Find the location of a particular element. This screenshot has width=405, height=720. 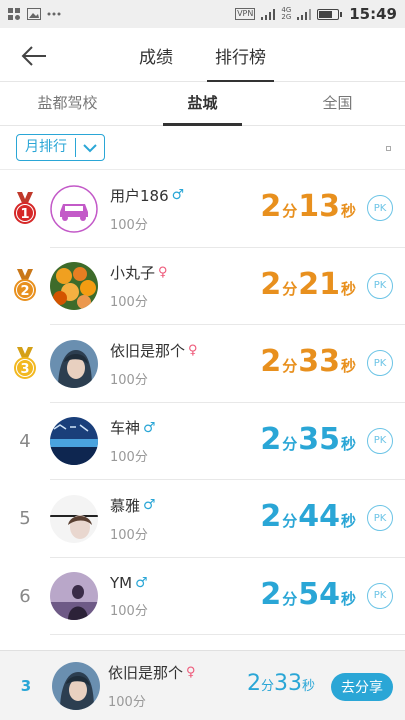

rank-cell: 6 is located at coordinates (25, 596).